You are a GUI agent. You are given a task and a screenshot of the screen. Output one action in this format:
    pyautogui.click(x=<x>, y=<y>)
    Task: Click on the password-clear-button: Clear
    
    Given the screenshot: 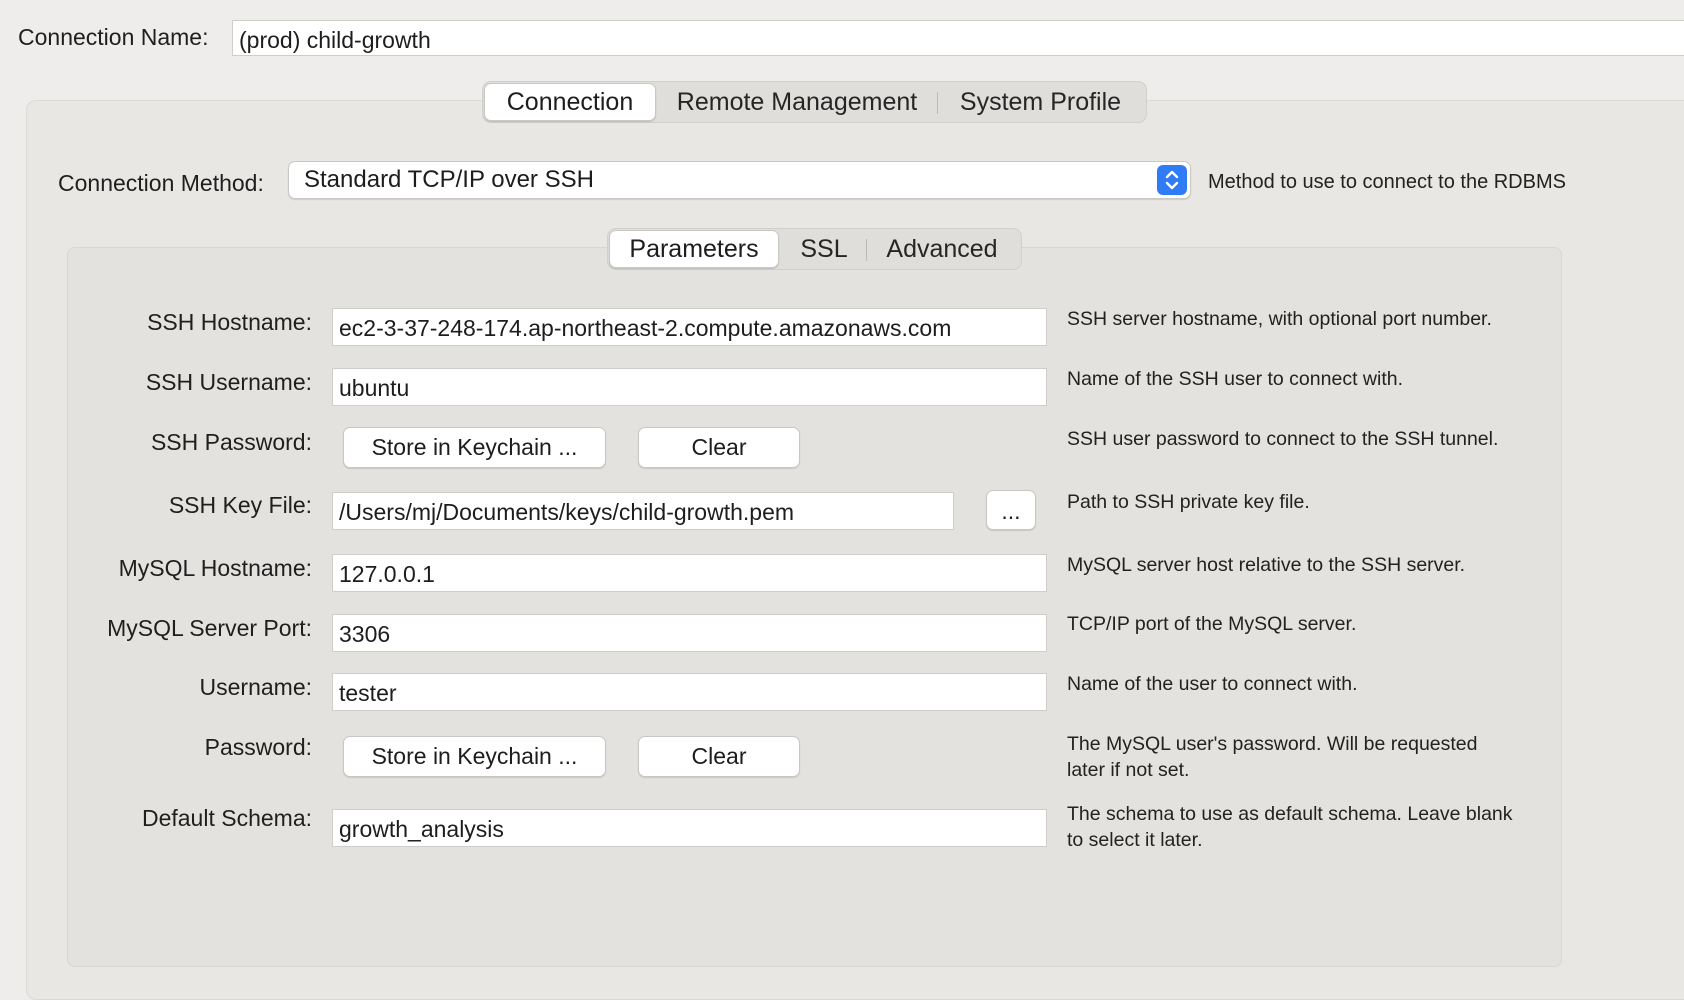 What is the action you would take?
    pyautogui.click(x=719, y=756)
    